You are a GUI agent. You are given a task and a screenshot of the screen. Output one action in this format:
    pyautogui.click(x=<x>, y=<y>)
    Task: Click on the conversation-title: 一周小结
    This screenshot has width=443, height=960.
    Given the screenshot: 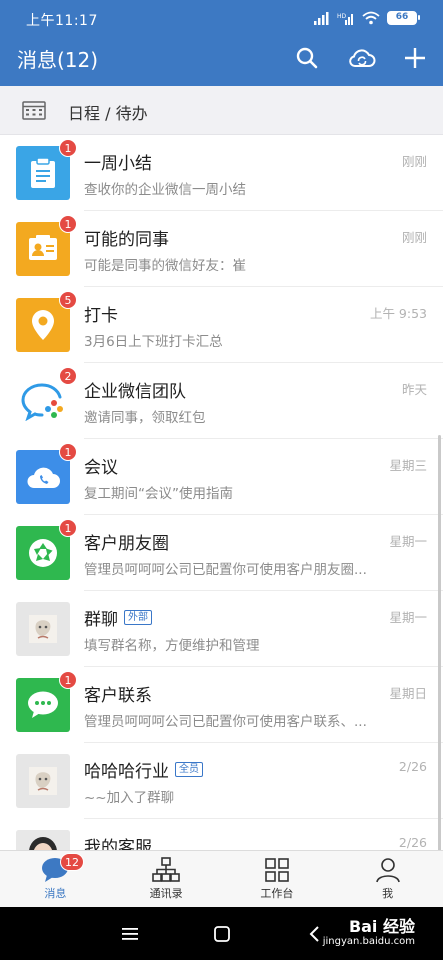 What is the action you would take?
    pyautogui.click(x=118, y=164)
    